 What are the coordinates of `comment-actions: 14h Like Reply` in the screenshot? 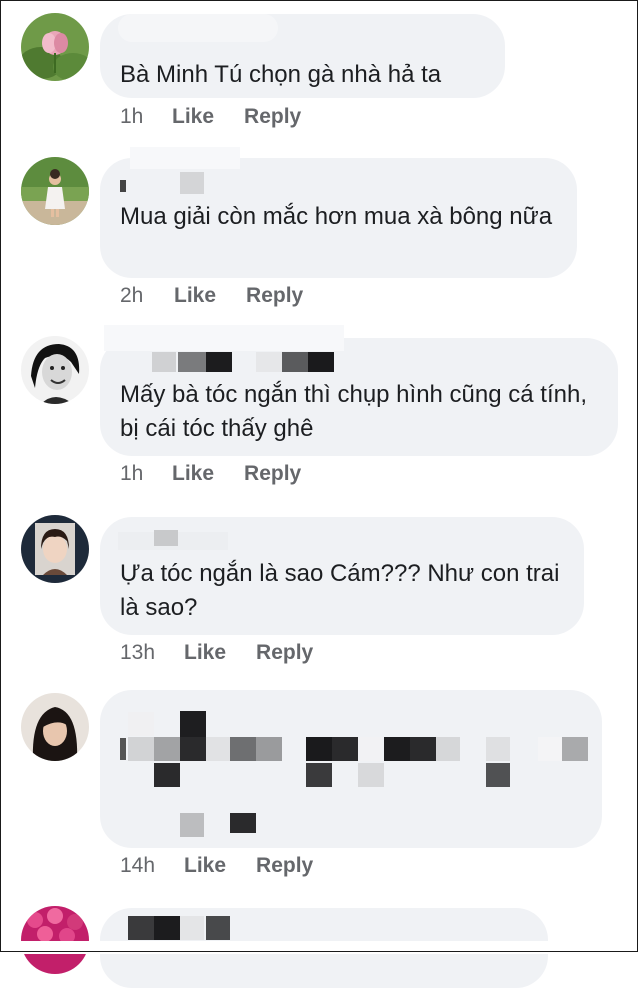 It's located at (216, 866).